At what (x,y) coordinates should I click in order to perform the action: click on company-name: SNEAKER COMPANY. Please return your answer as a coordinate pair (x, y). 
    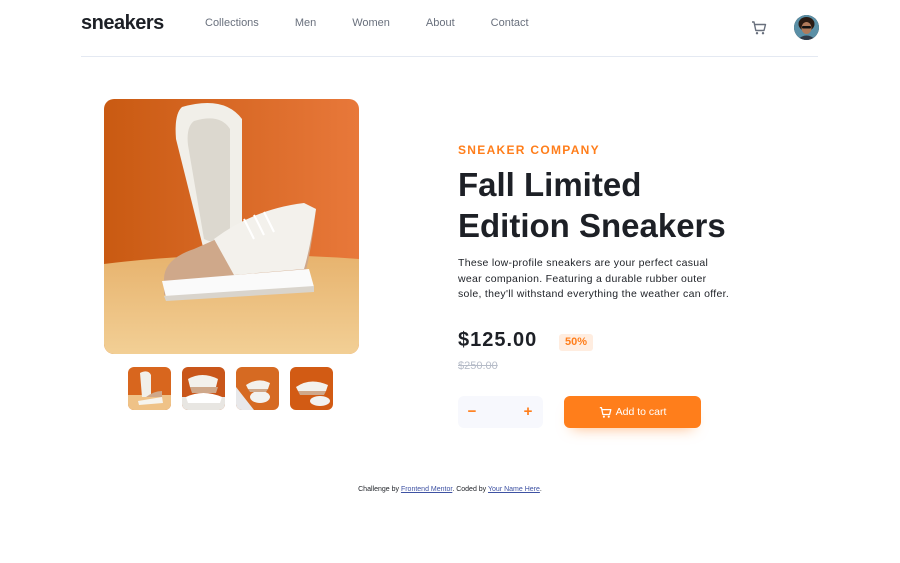
    Looking at the image, I should click on (529, 150).